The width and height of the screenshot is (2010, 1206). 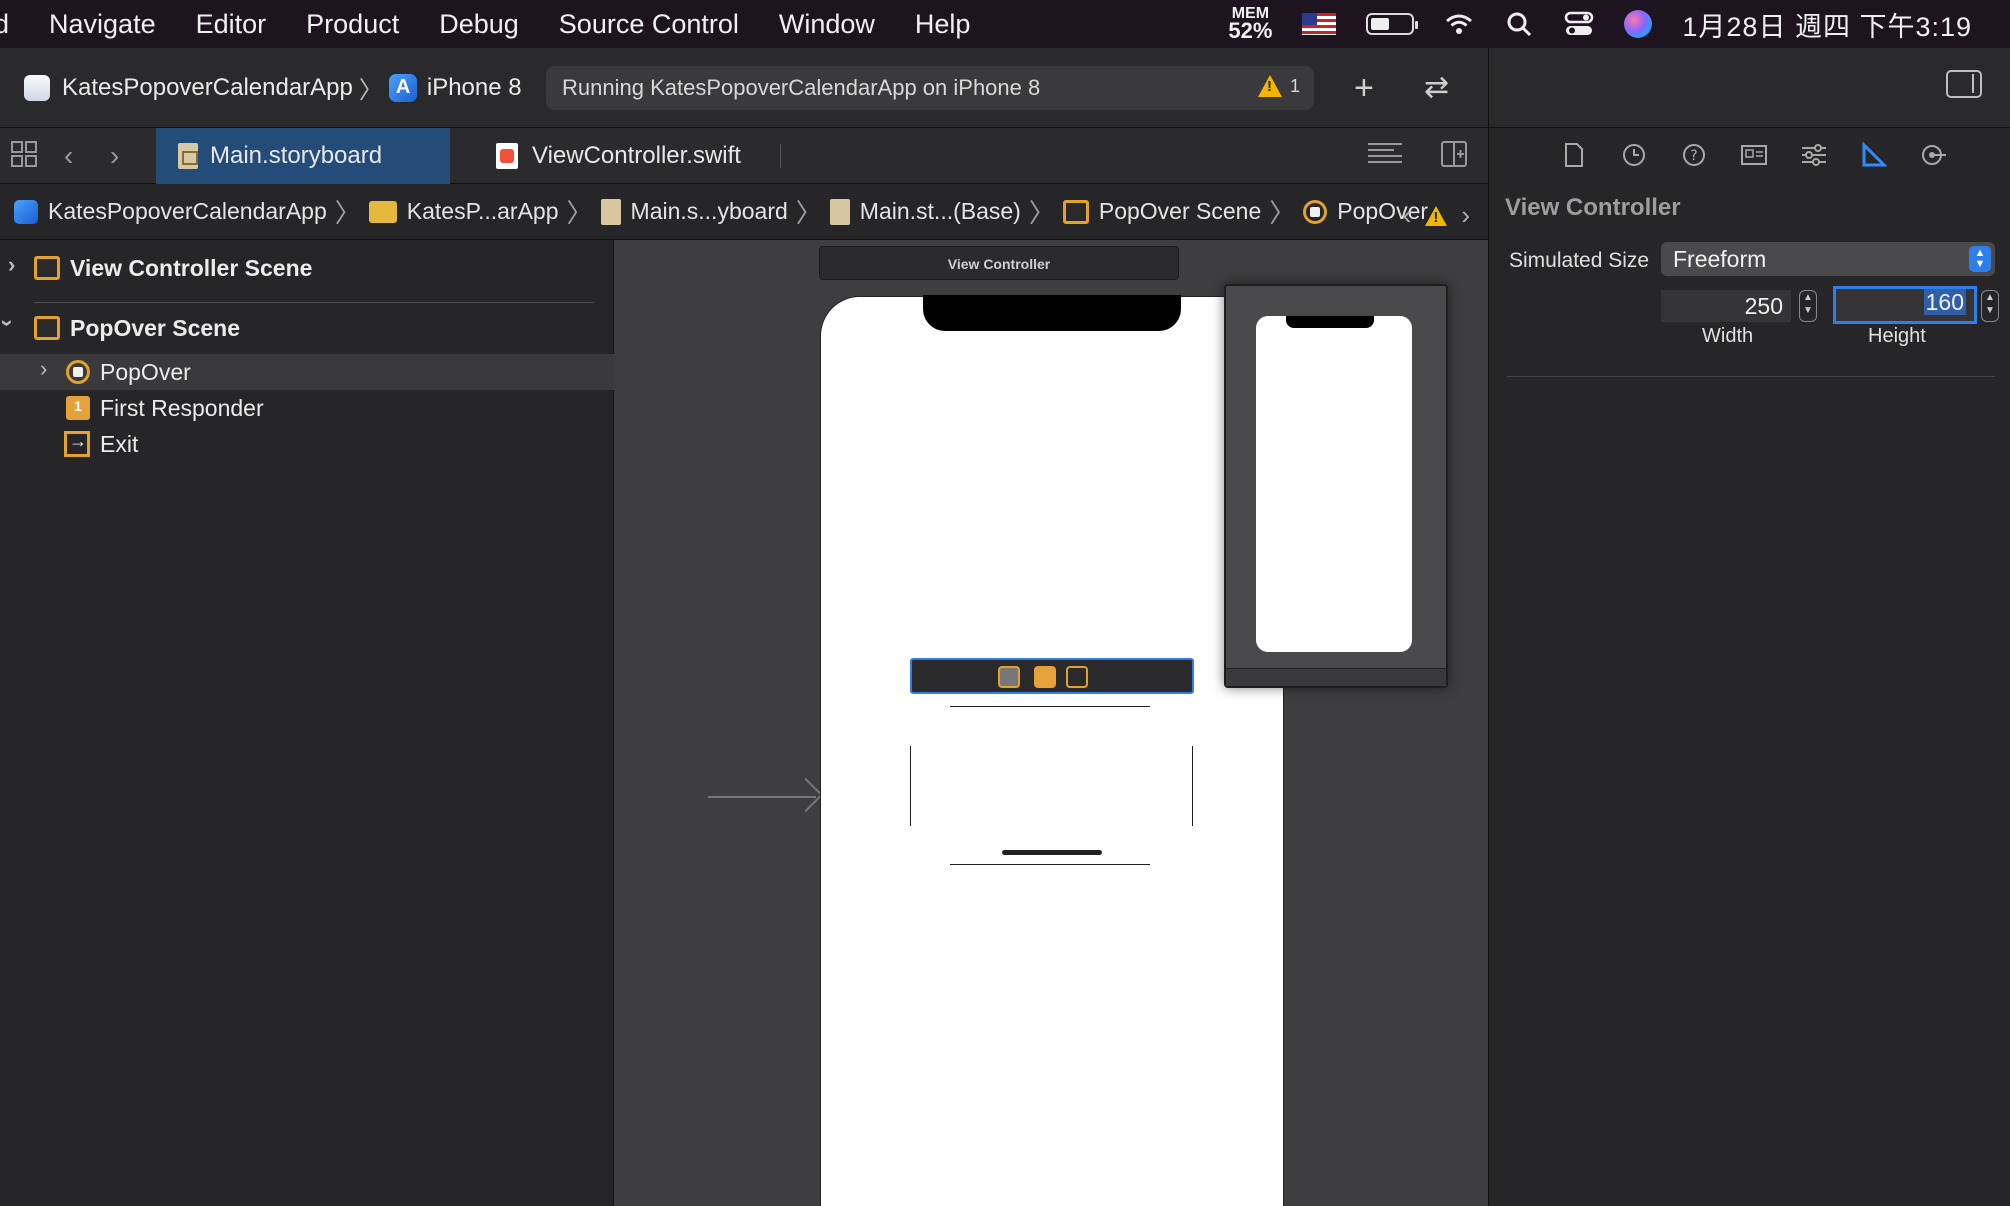 I want to click on storyboard-file-icon, so click(x=610, y=211).